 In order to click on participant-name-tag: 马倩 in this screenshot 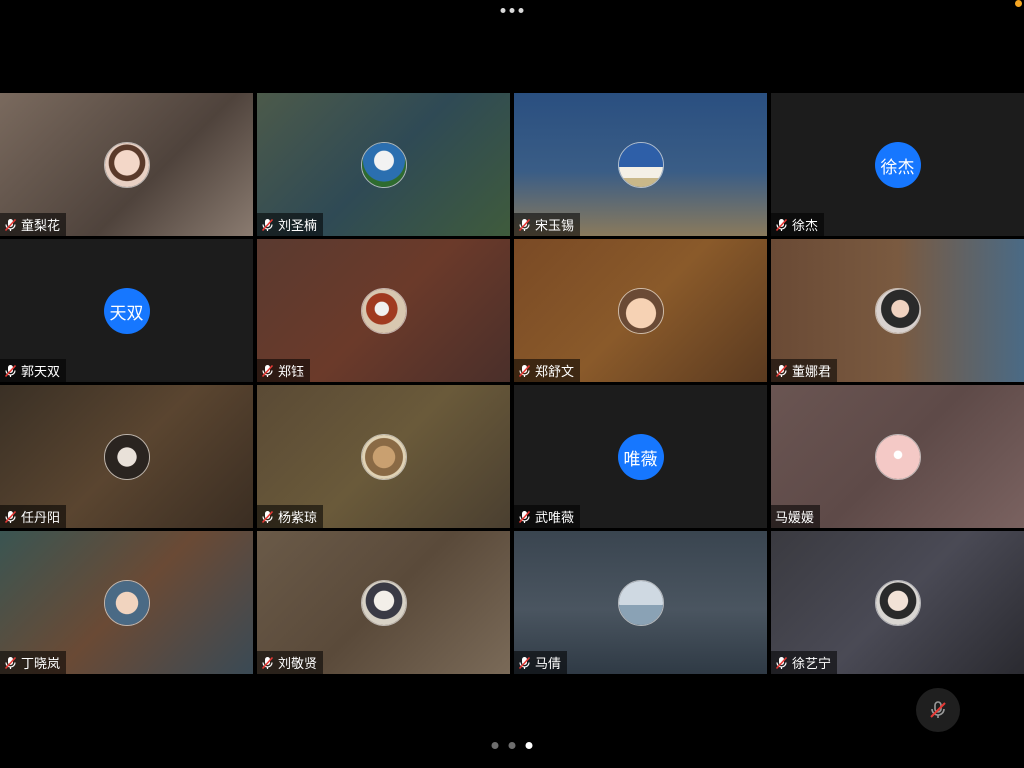, I will do `click(541, 662)`.